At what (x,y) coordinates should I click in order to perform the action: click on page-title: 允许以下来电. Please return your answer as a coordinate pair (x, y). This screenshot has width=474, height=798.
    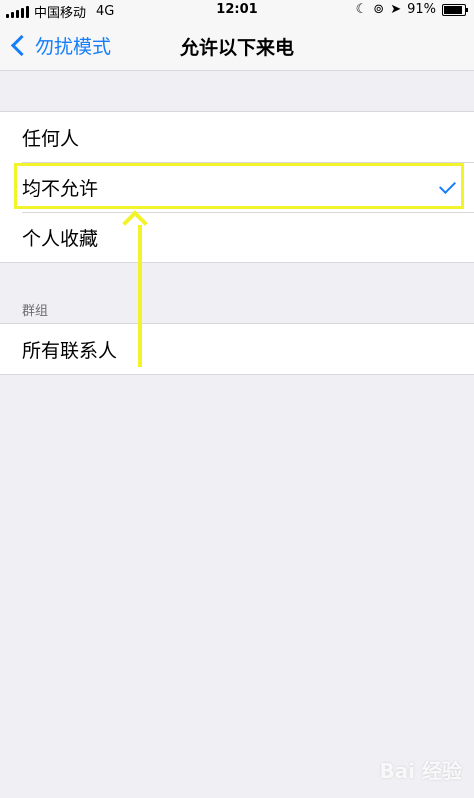
    Looking at the image, I should click on (236, 48).